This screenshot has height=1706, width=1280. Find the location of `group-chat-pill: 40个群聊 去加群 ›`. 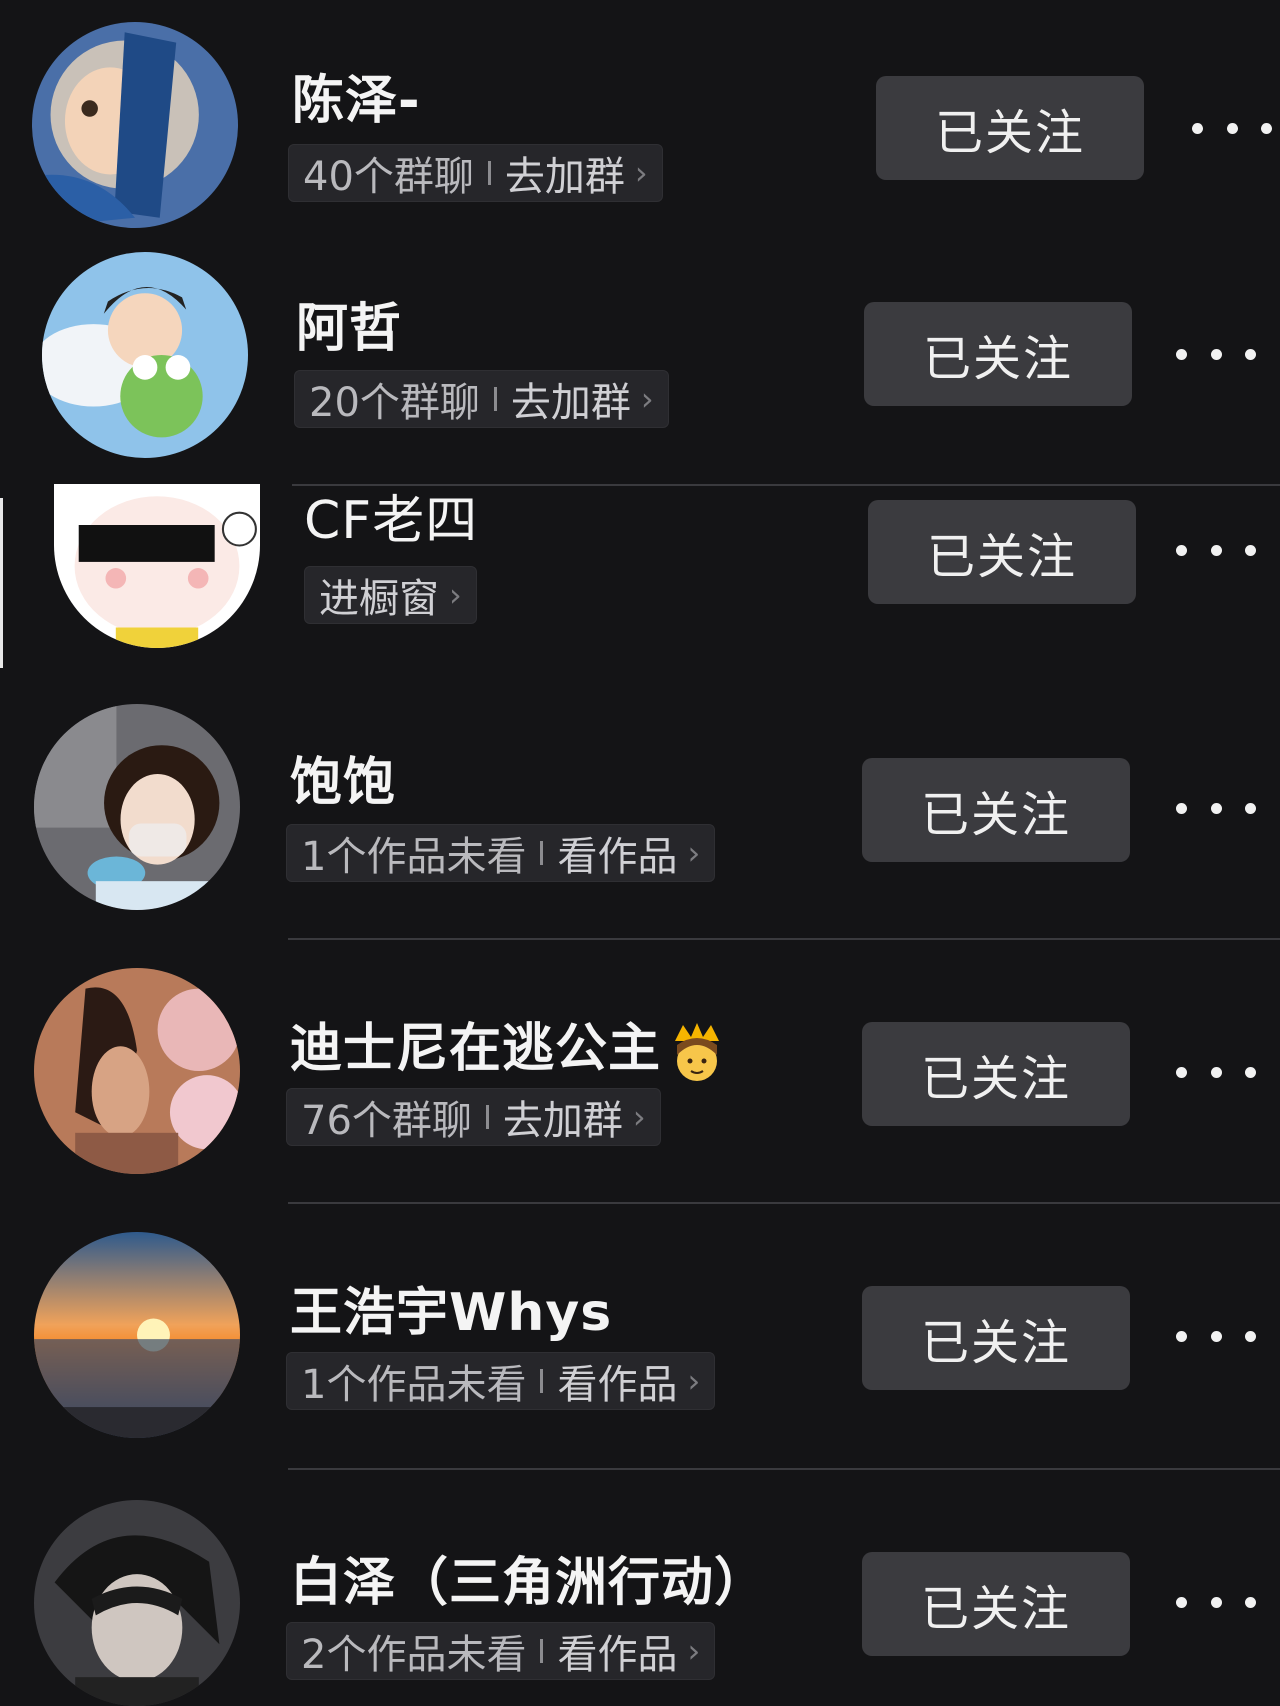

group-chat-pill: 40个群聊 去加群 › is located at coordinates (475, 173).